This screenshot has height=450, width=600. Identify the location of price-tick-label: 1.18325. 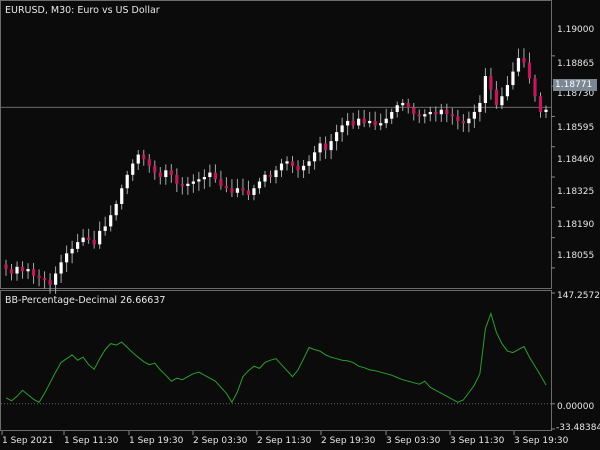
(576, 192).